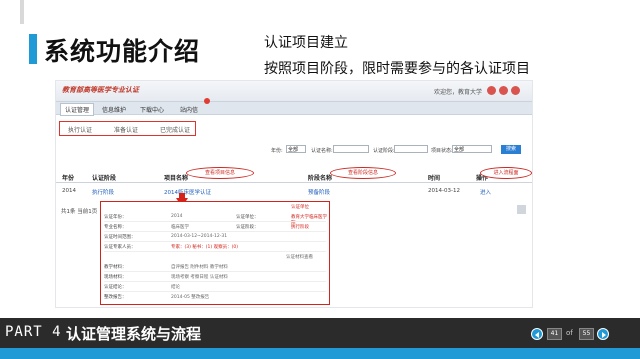 Image resolution: width=640 pixels, height=359 pixels. What do you see at coordinates (491, 90) in the screenshot?
I see `home-icon` at bounding box center [491, 90].